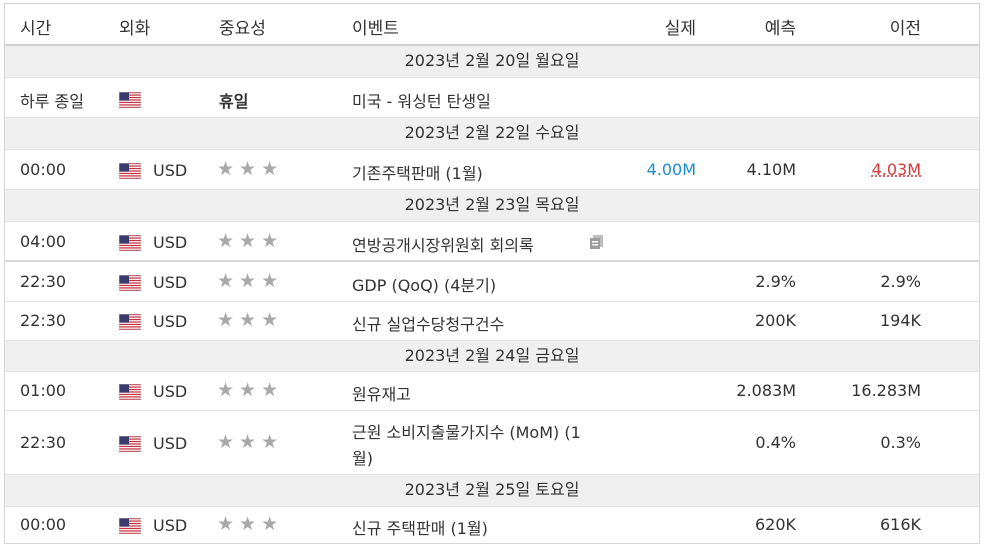 The image size is (987, 549). What do you see at coordinates (36, 29) in the screenshot?
I see `header-time: 시간` at bounding box center [36, 29].